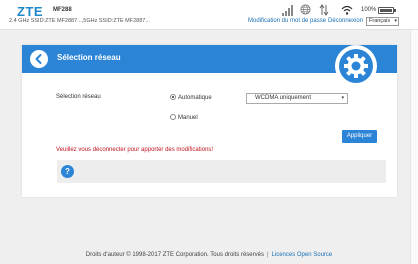 The height and width of the screenshot is (264, 418). I want to click on language-value: Français, so click(380, 21).